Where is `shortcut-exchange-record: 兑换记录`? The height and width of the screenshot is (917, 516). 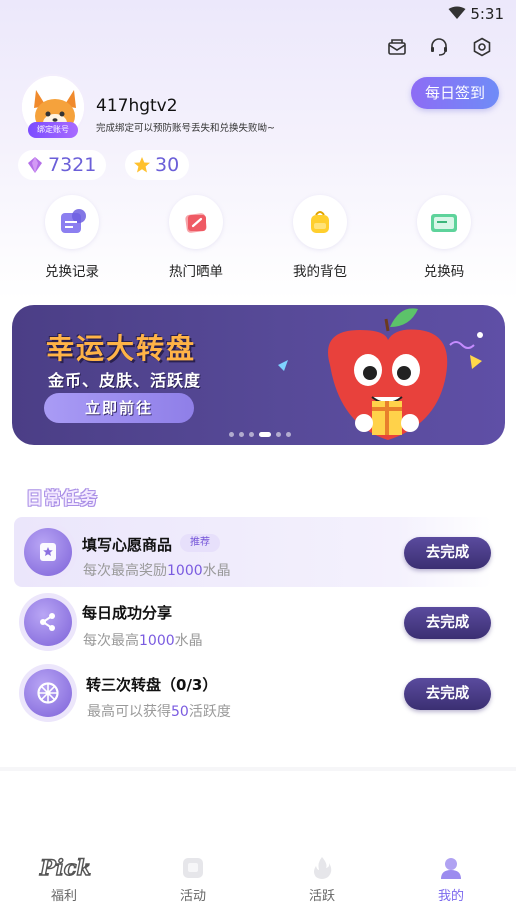 shortcut-exchange-record: 兑换记录 is located at coordinates (72, 237).